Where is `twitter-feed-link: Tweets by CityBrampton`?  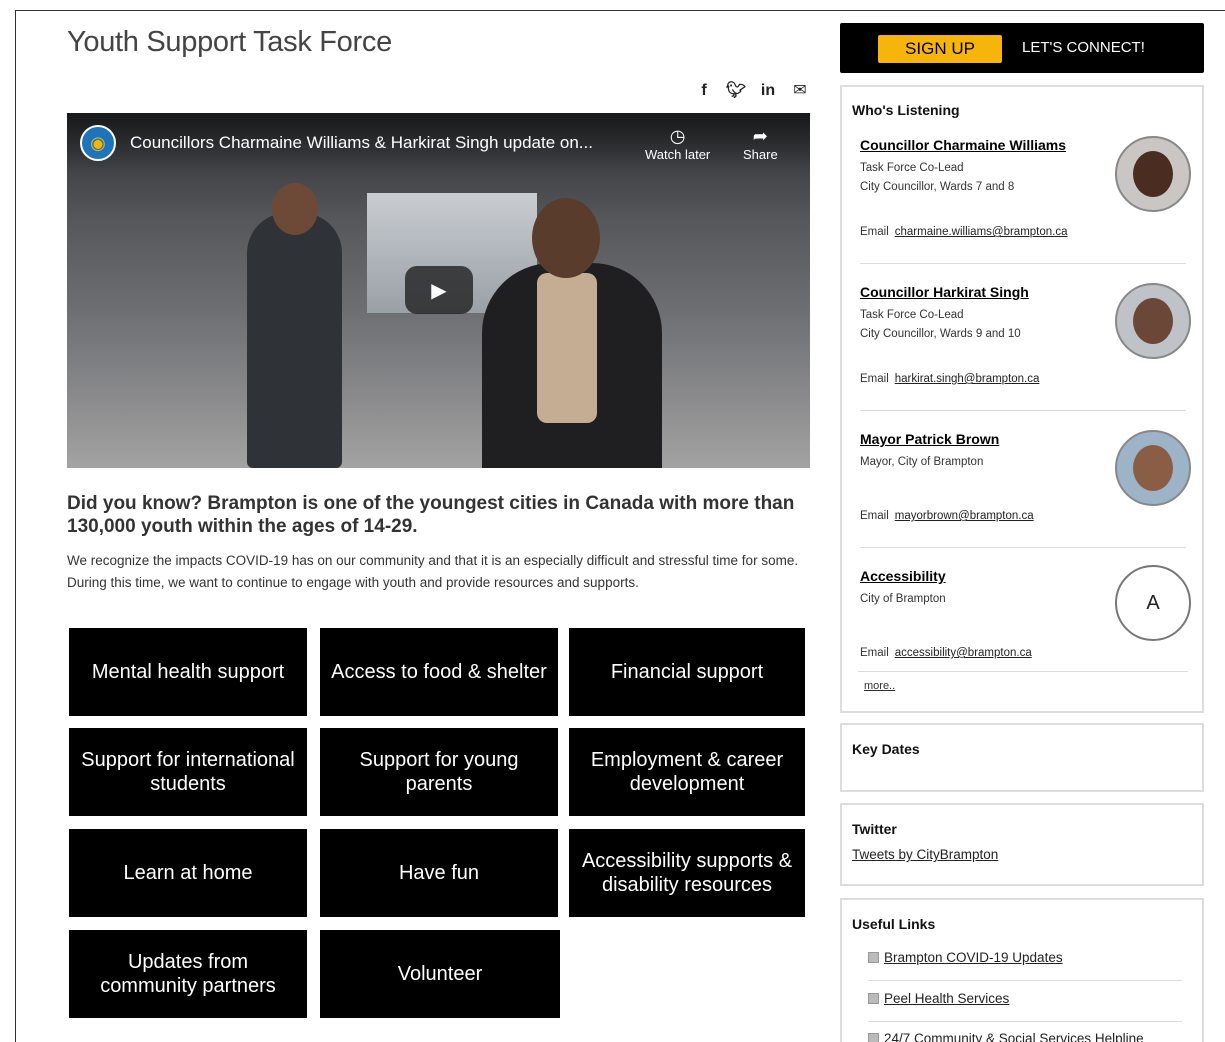
twitter-feed-link: Tweets by CityBrampton is located at coordinates (925, 854).